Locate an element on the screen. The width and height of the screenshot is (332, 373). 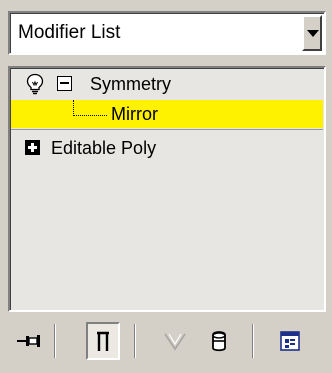
stack-divider is located at coordinates (167, 129).